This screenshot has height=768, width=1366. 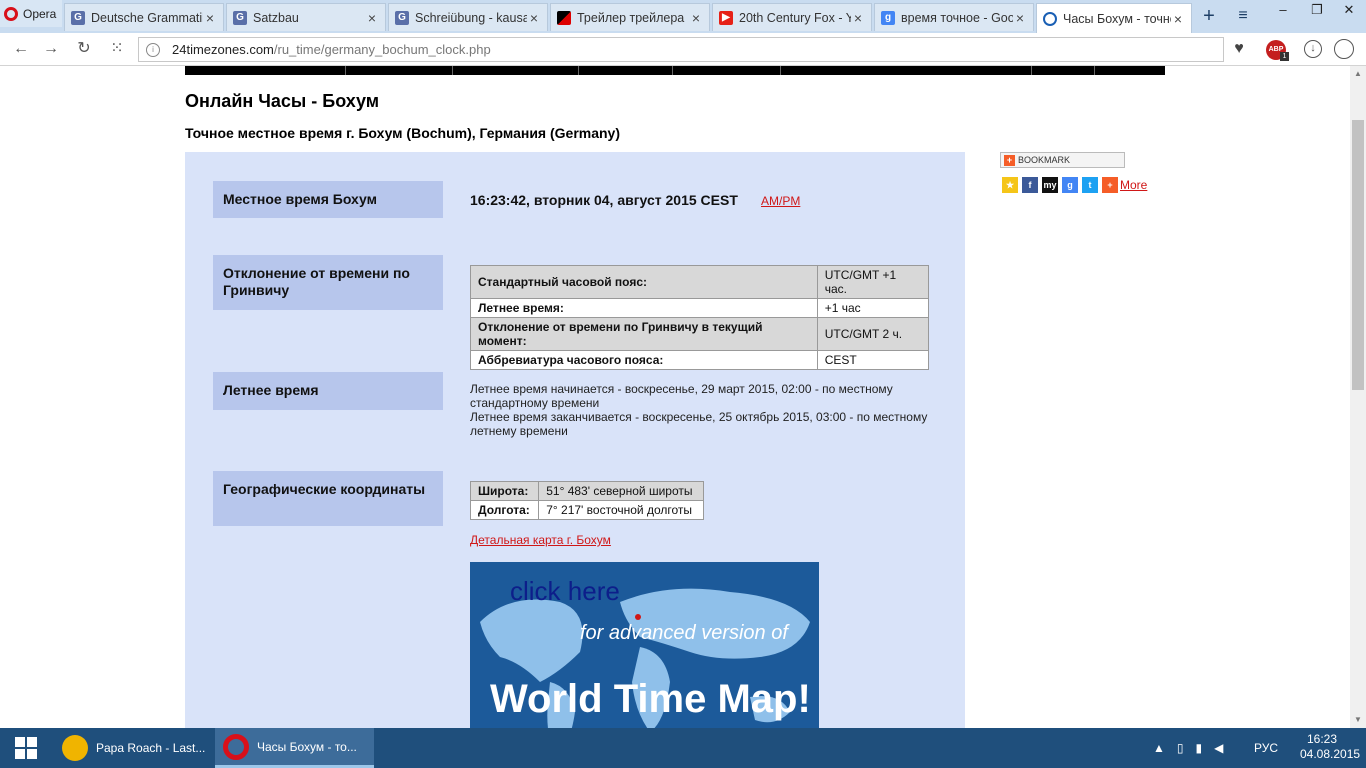 What do you see at coordinates (1266, 748) in the screenshot?
I see `language-indicator: РУС` at bounding box center [1266, 748].